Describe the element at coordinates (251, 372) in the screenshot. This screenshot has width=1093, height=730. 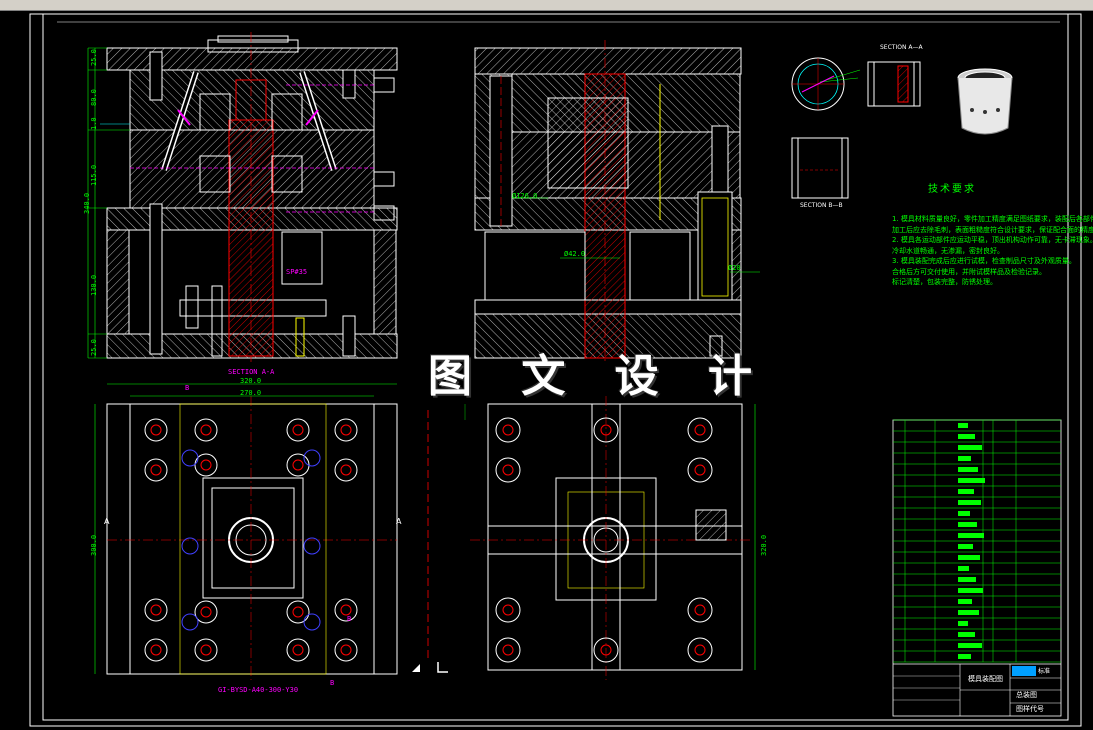
I see `section-aa-label: SECTION A-A` at that location.